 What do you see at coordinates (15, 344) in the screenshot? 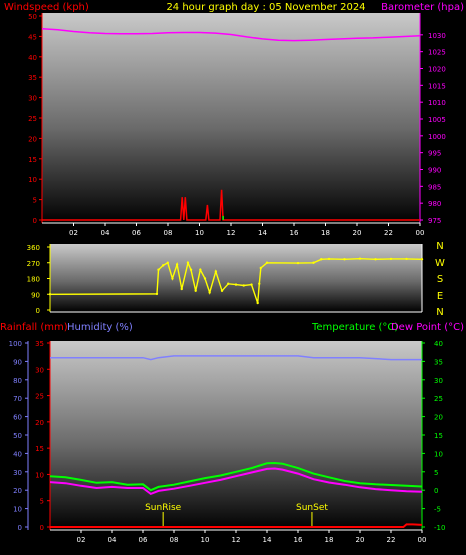
I see `humidity-tick-label: 100` at bounding box center [15, 344].